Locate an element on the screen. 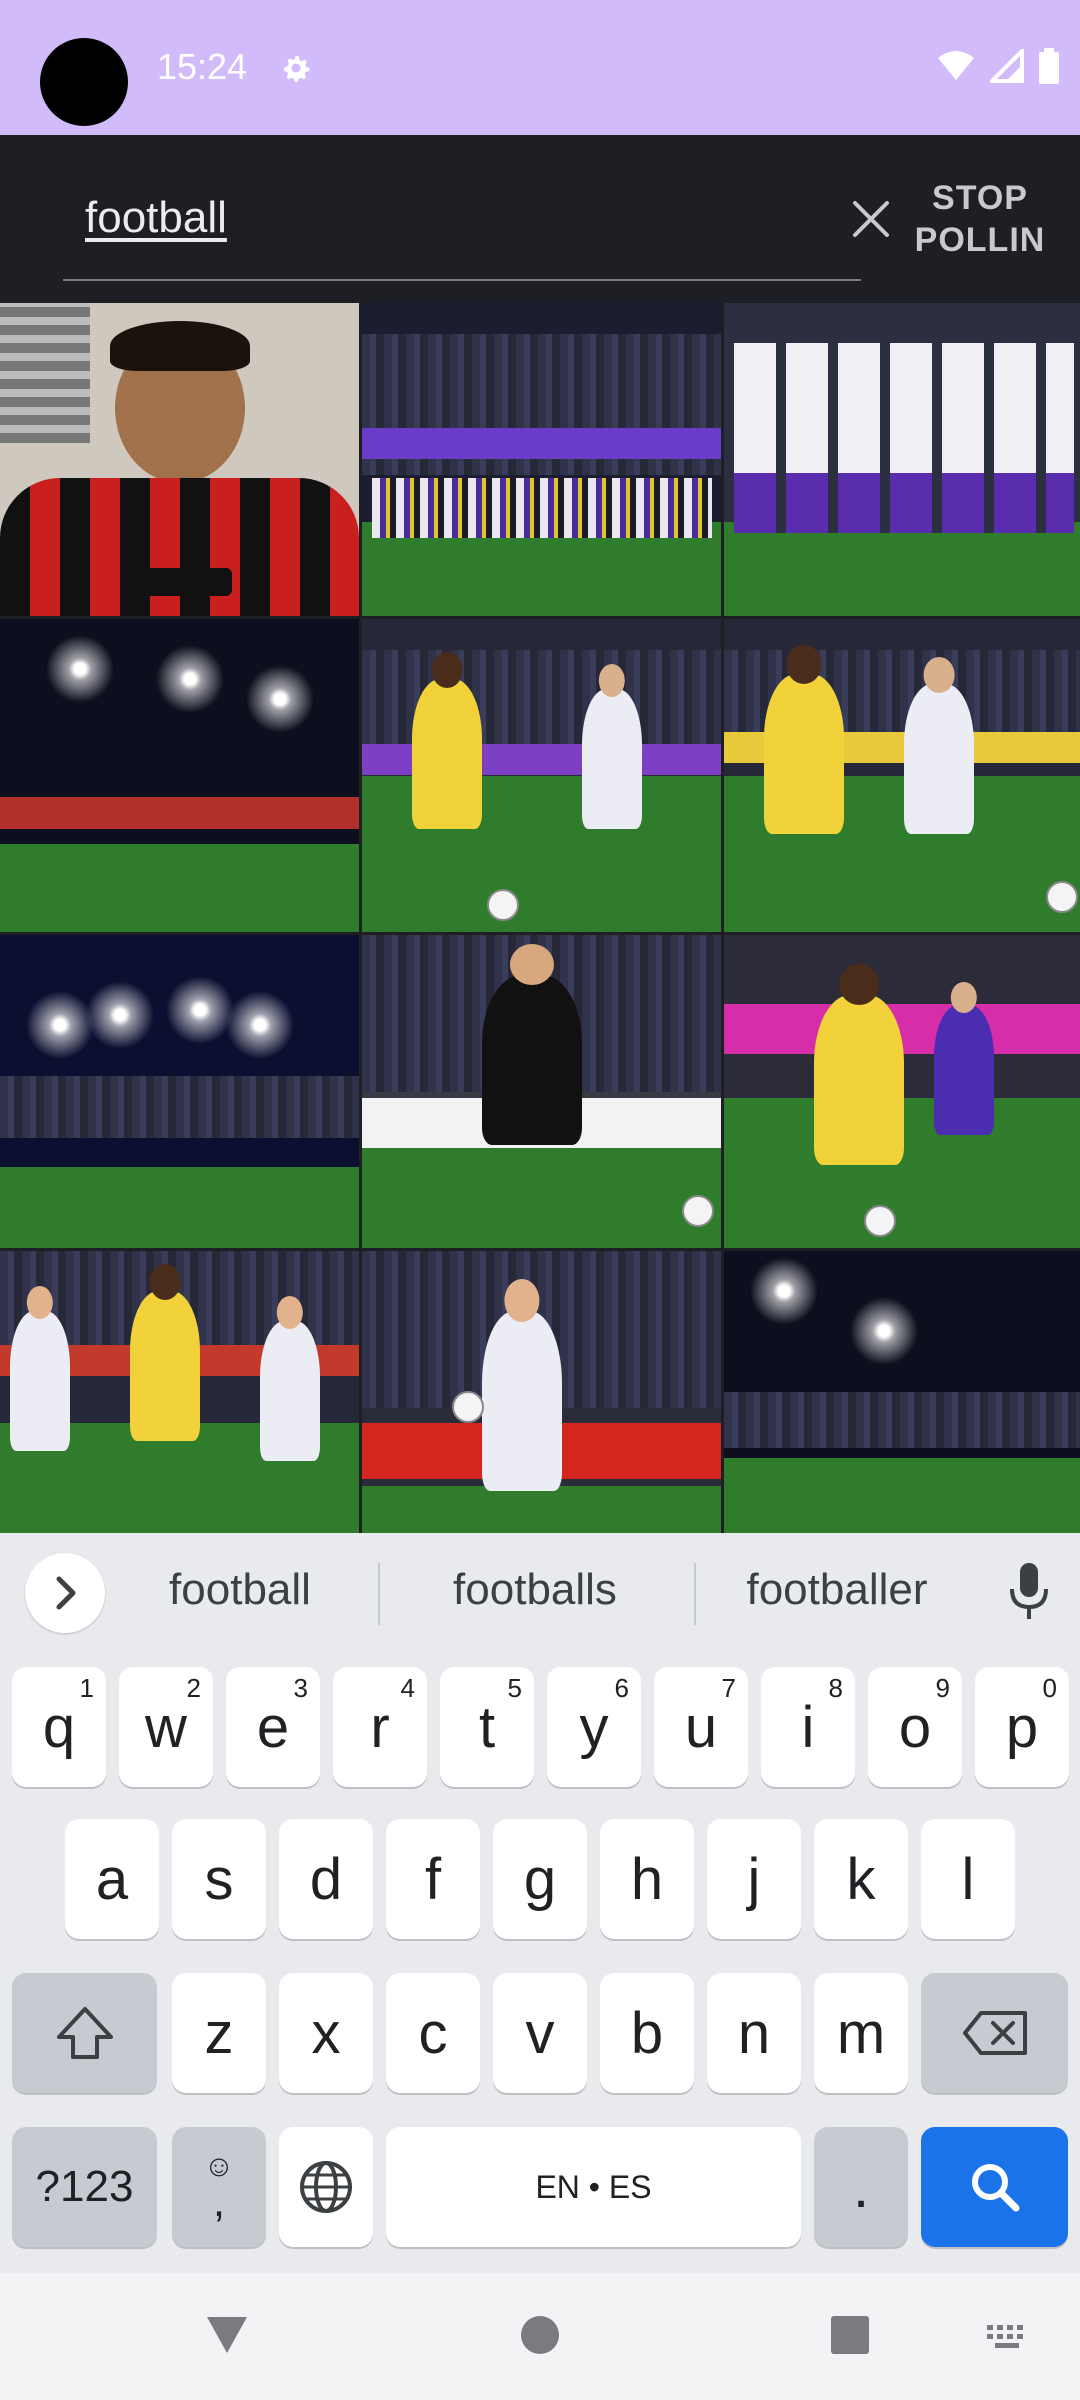  key-w: w2 is located at coordinates (166, 1727).